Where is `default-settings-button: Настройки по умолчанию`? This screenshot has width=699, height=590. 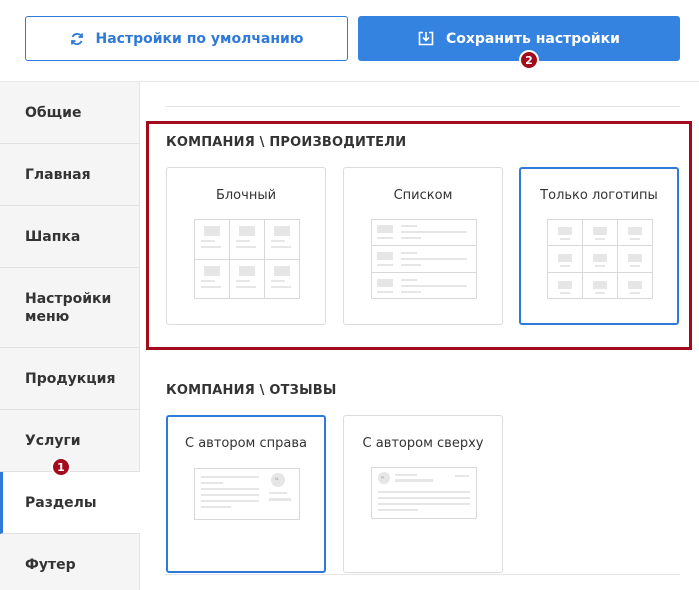
default-settings-button: Настройки по умолчанию is located at coordinates (186, 38).